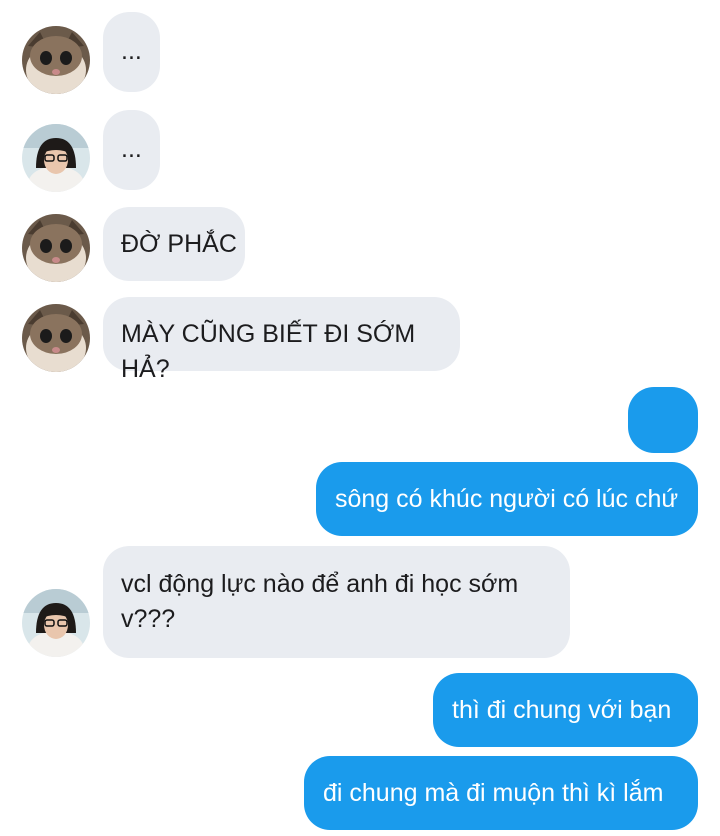 Image resolution: width=720 pixels, height=836 pixels. I want to click on message-bubble: ĐỜ PHẮC, so click(174, 244).